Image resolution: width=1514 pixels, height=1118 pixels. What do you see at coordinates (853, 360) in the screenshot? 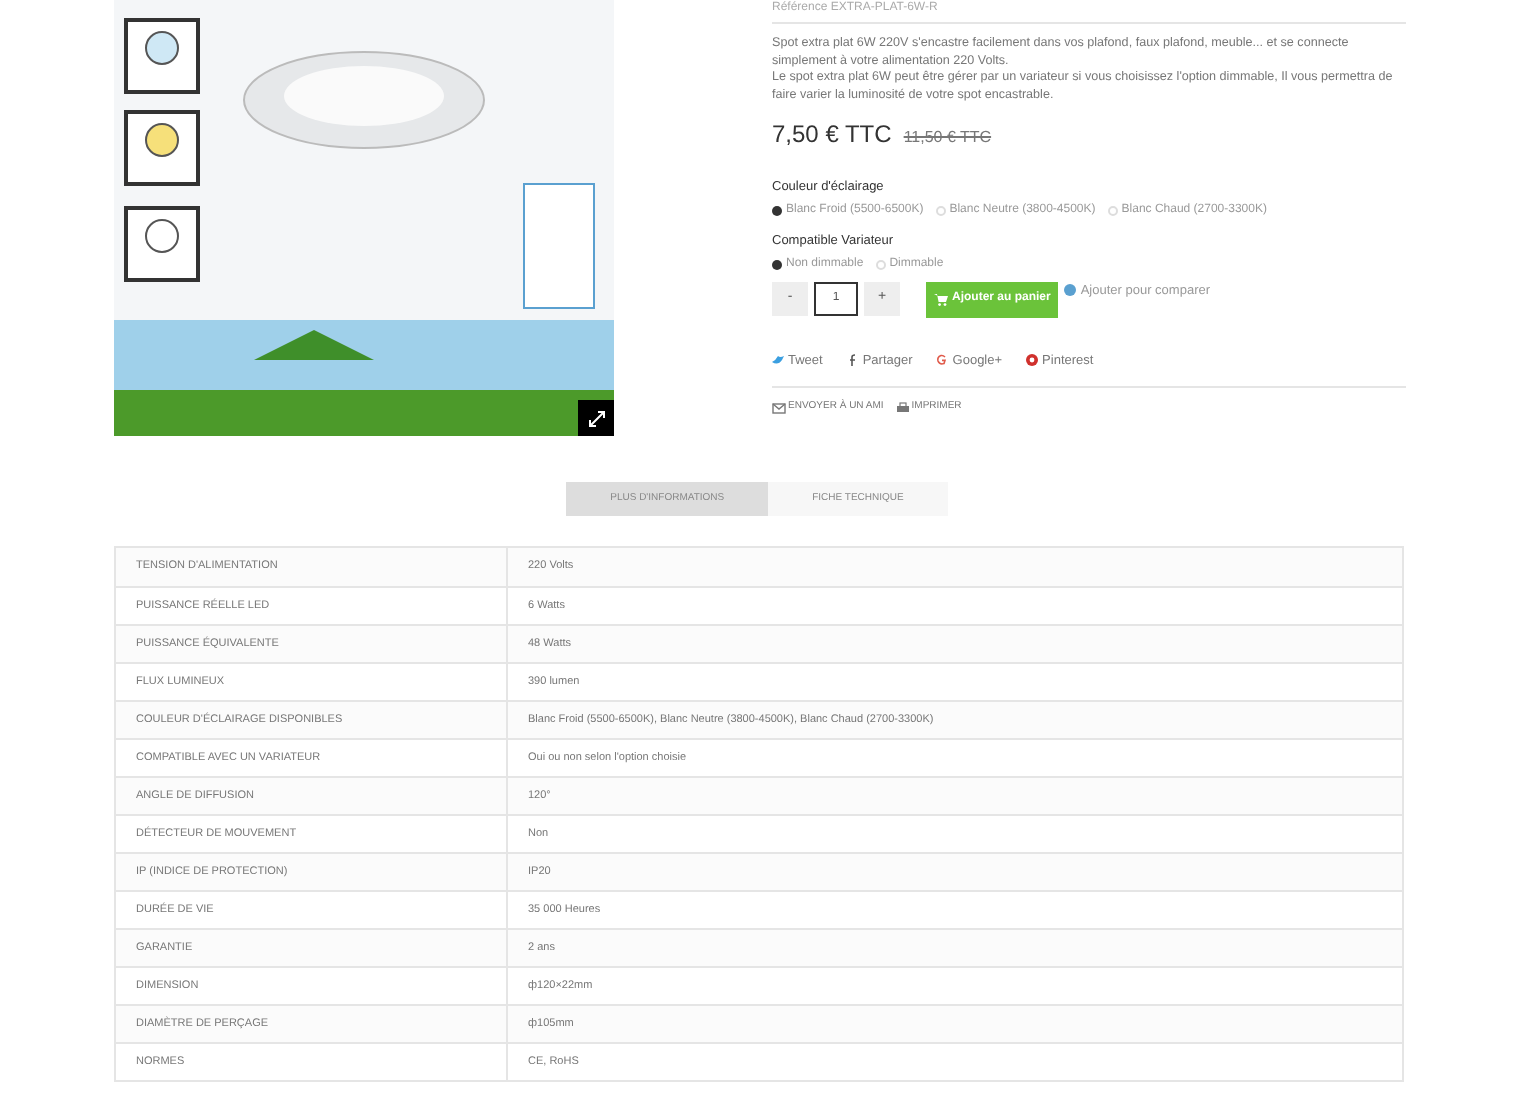
I see `facebook-f-icon` at bounding box center [853, 360].